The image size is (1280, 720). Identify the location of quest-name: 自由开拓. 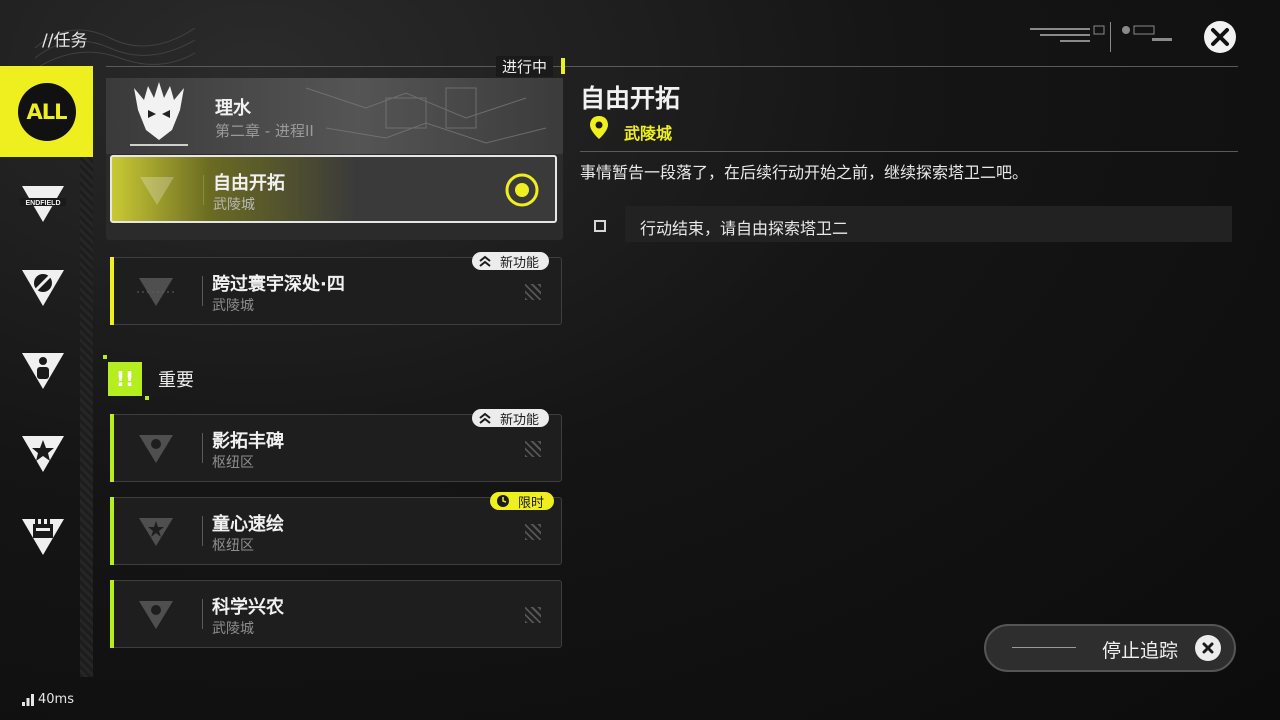
(249, 183).